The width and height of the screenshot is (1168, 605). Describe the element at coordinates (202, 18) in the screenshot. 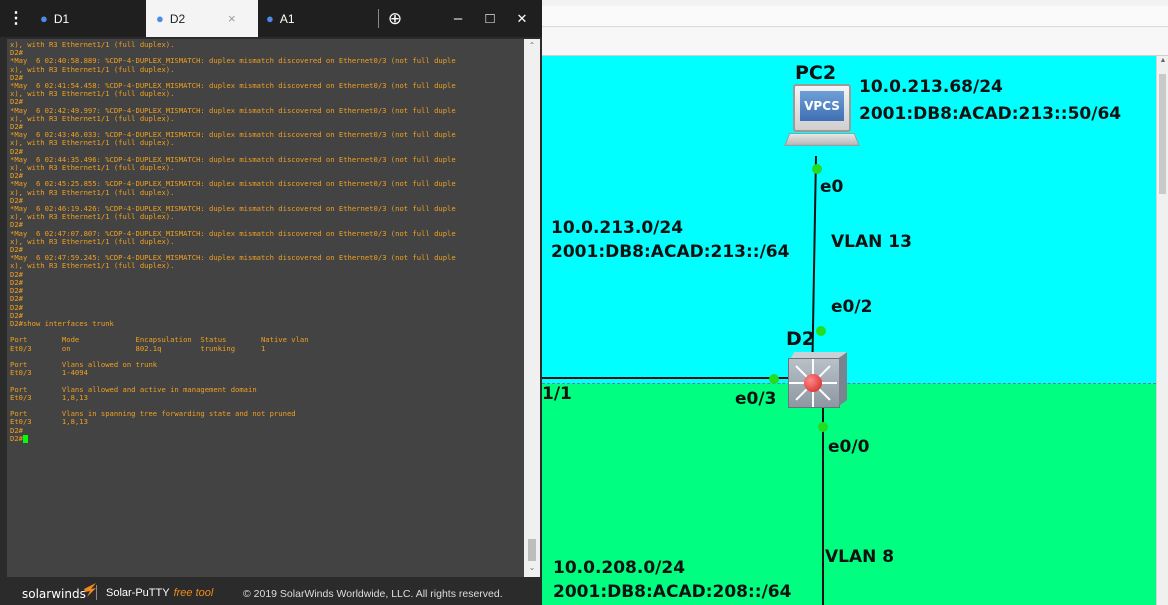

I see `tab-d2: ● D2 ×` at that location.